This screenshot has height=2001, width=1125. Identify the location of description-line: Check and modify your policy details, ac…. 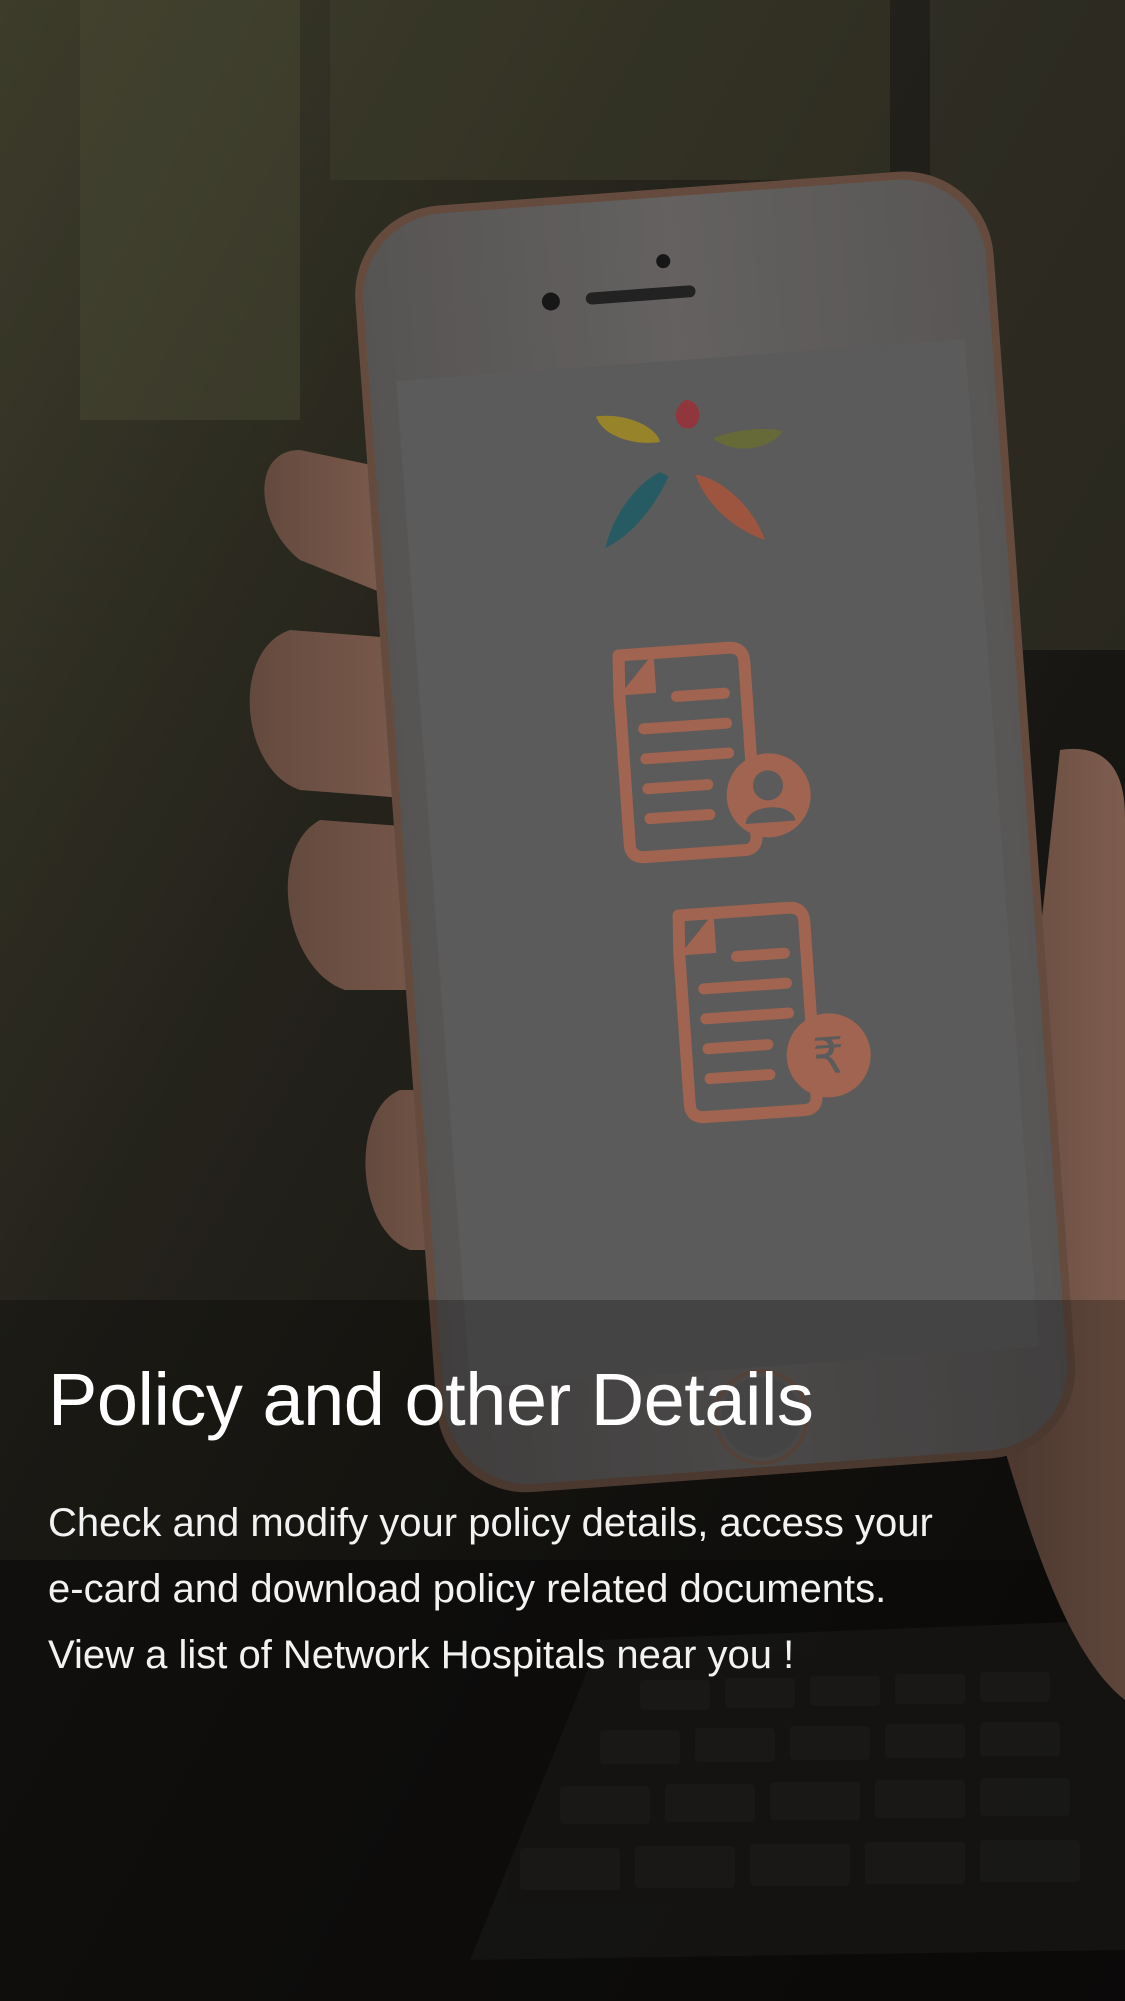
(490, 1523).